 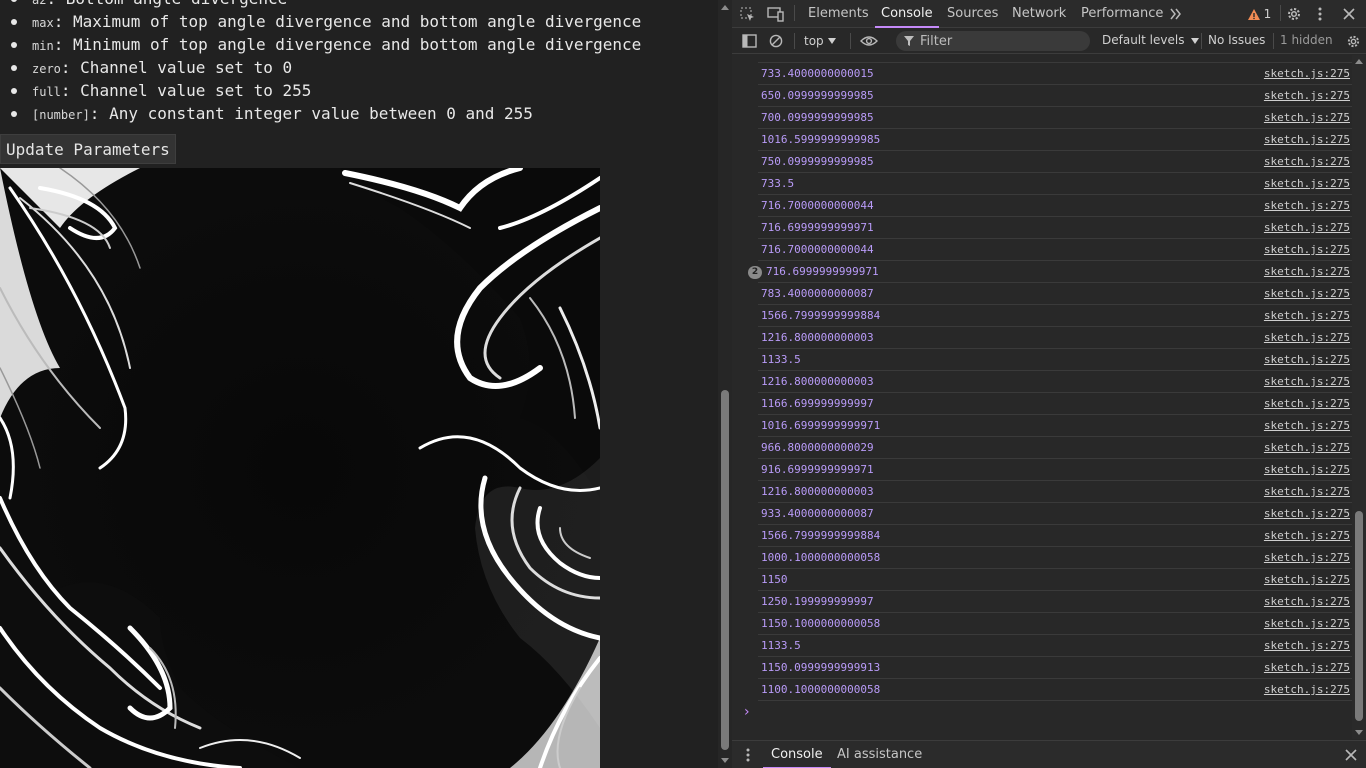 What do you see at coordinates (1055, 602) in the screenshot?
I see `log-row: 1250.199999999997 sketch.js:275` at bounding box center [1055, 602].